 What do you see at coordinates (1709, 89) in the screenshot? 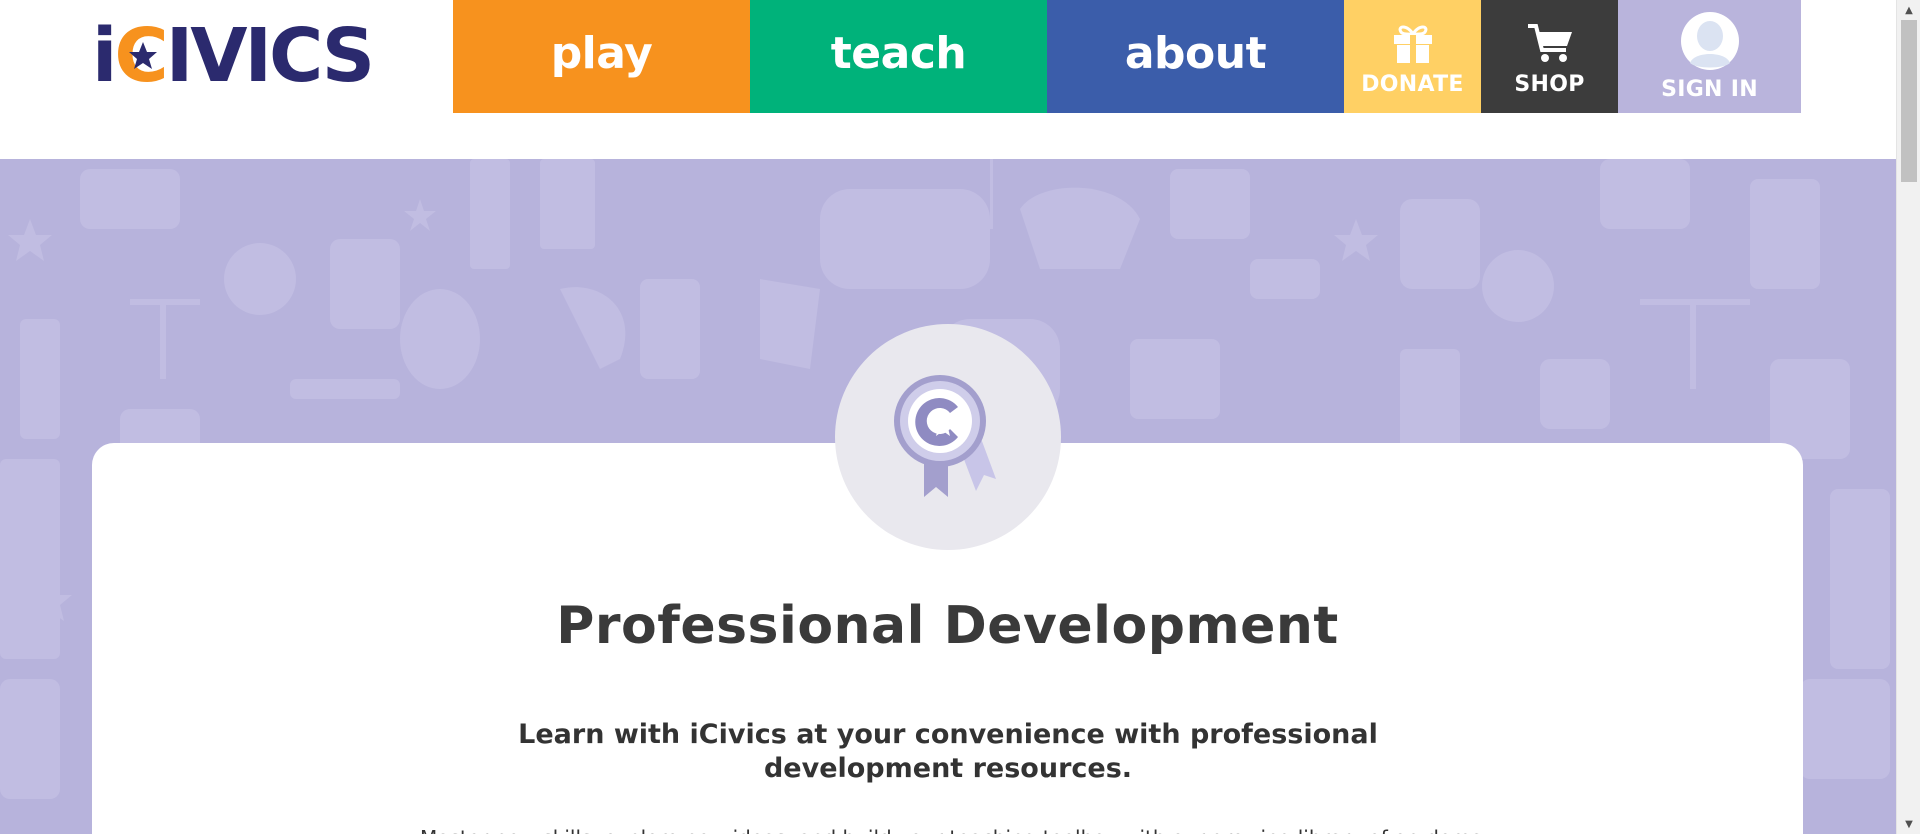
I see `nav-sign-in-label: SIGN IN` at bounding box center [1709, 89].